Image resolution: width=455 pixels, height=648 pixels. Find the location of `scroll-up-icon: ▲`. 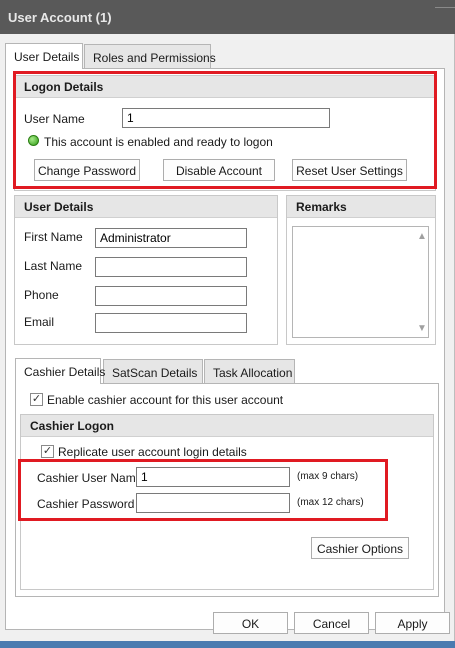

scroll-up-icon: ▲ is located at coordinates (422, 236).